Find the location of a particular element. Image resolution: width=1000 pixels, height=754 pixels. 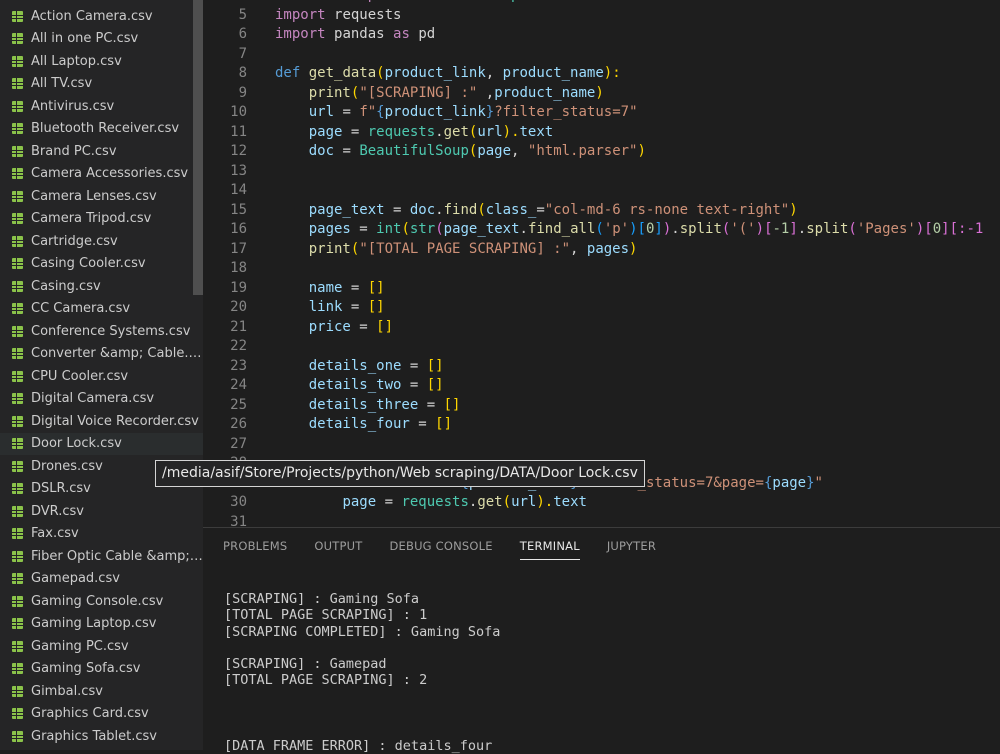

line-number: 20 is located at coordinates (238, 307).